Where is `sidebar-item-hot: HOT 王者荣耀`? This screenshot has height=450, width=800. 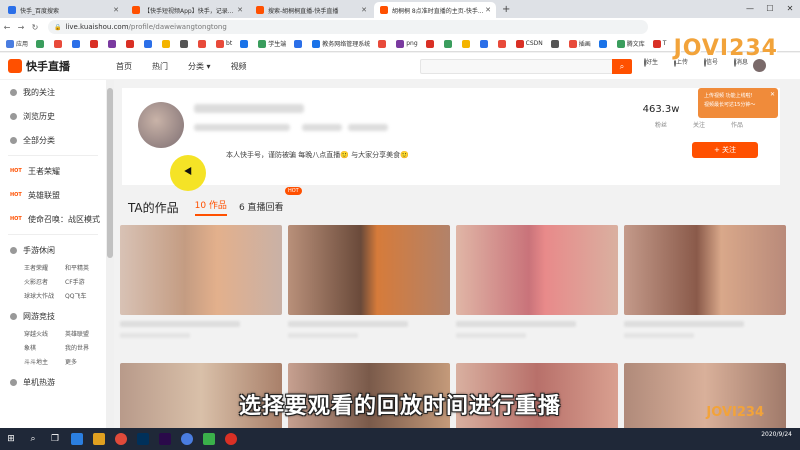
sidebar-item-hot: HOT 王者荣耀 is located at coordinates (53, 171).